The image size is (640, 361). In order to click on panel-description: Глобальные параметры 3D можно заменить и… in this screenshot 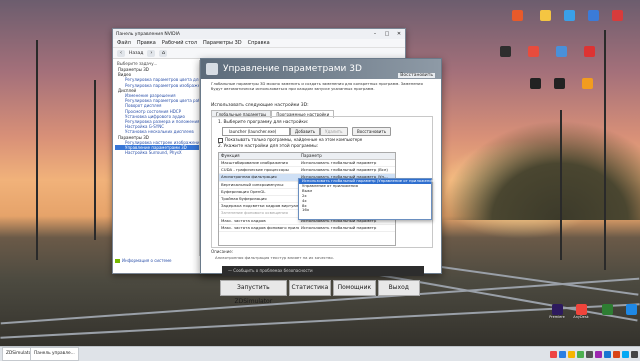, I will do `click(317, 86)`.